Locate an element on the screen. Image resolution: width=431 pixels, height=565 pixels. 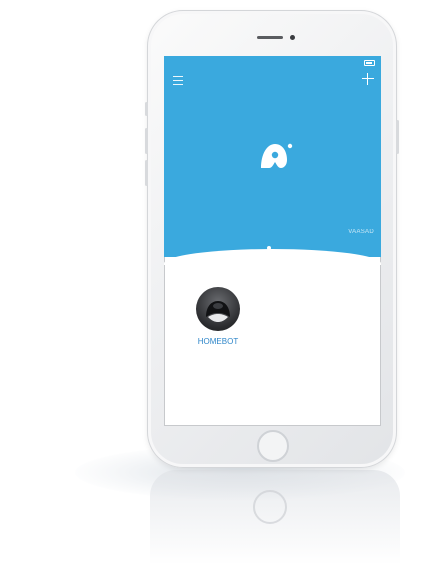
status-right-indicators is located at coordinates (368, 63).